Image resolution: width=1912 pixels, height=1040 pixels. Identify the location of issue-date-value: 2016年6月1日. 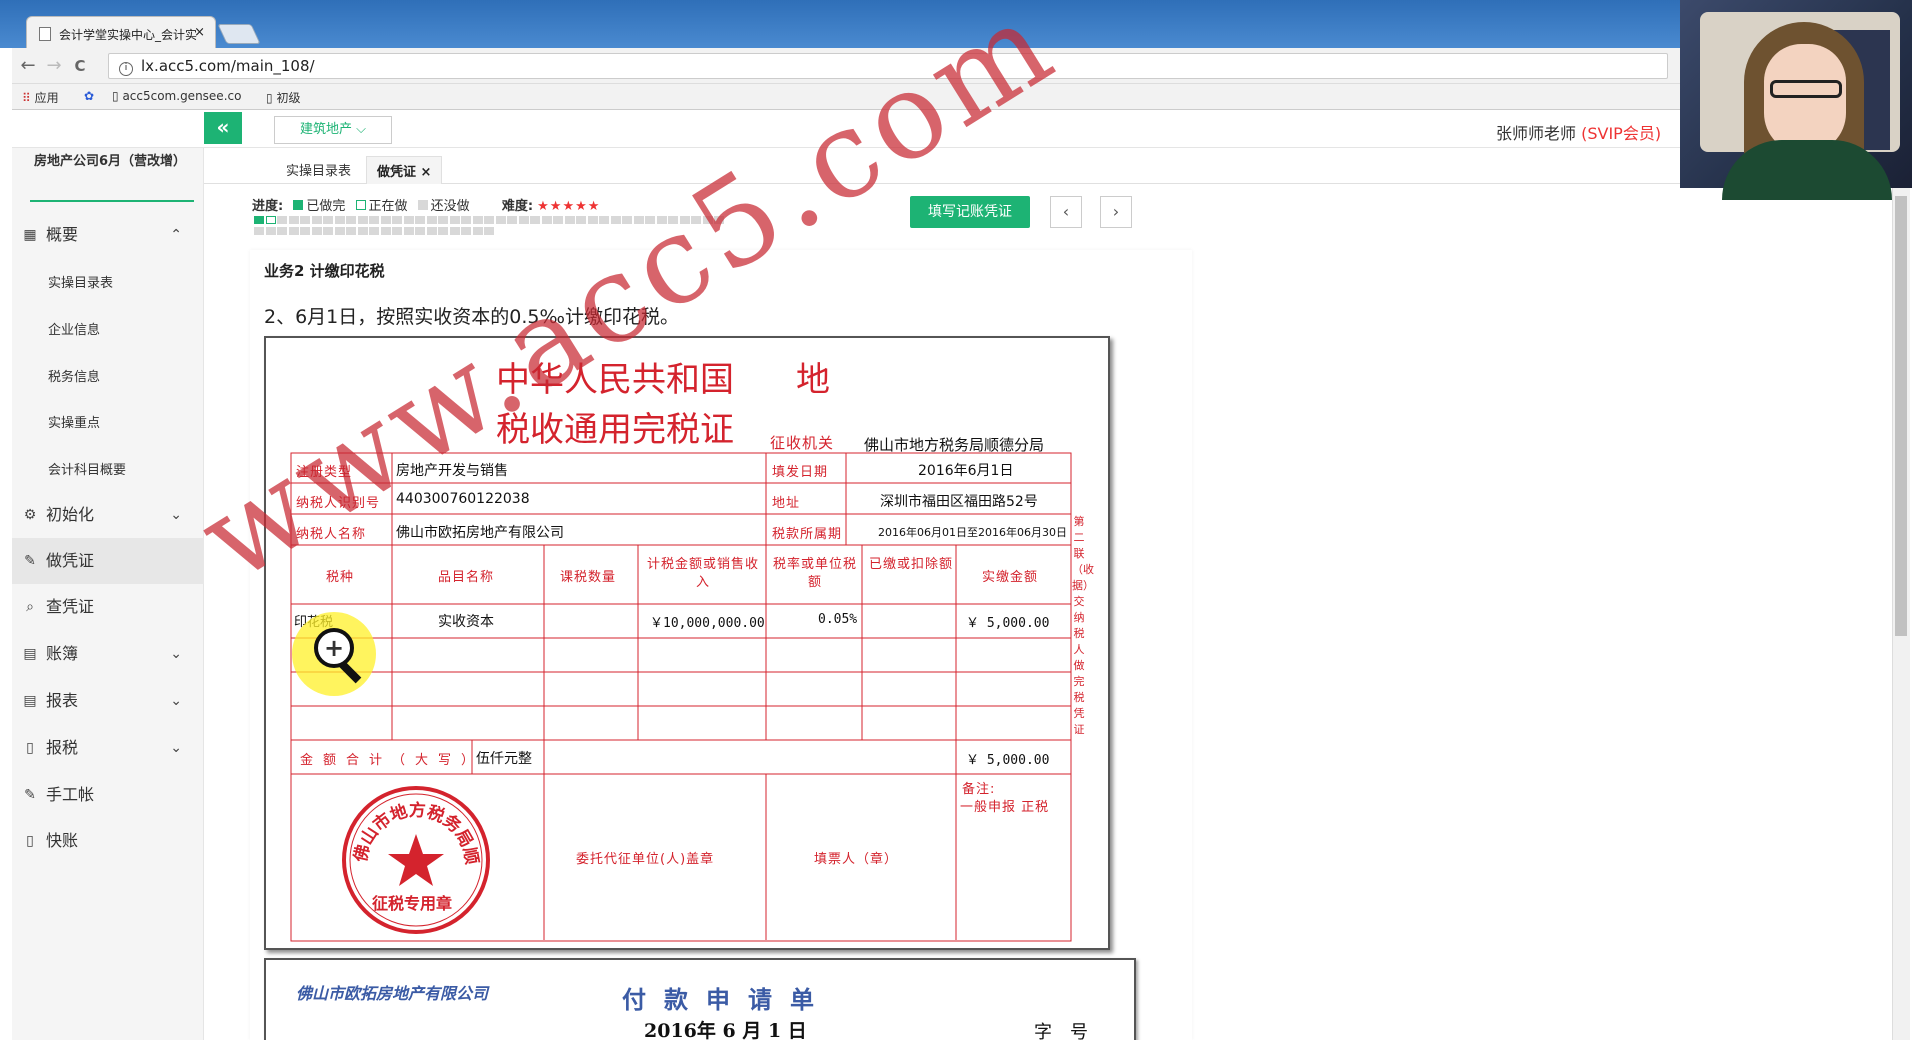
(966, 471).